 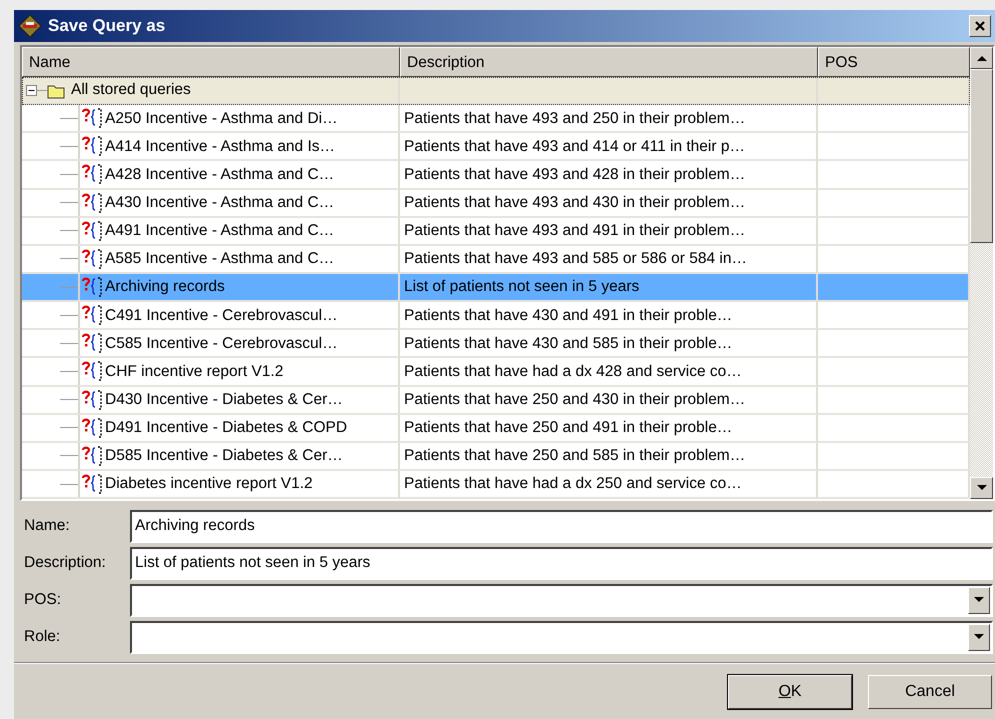 I want to click on field-label: Role:, so click(x=43, y=637).